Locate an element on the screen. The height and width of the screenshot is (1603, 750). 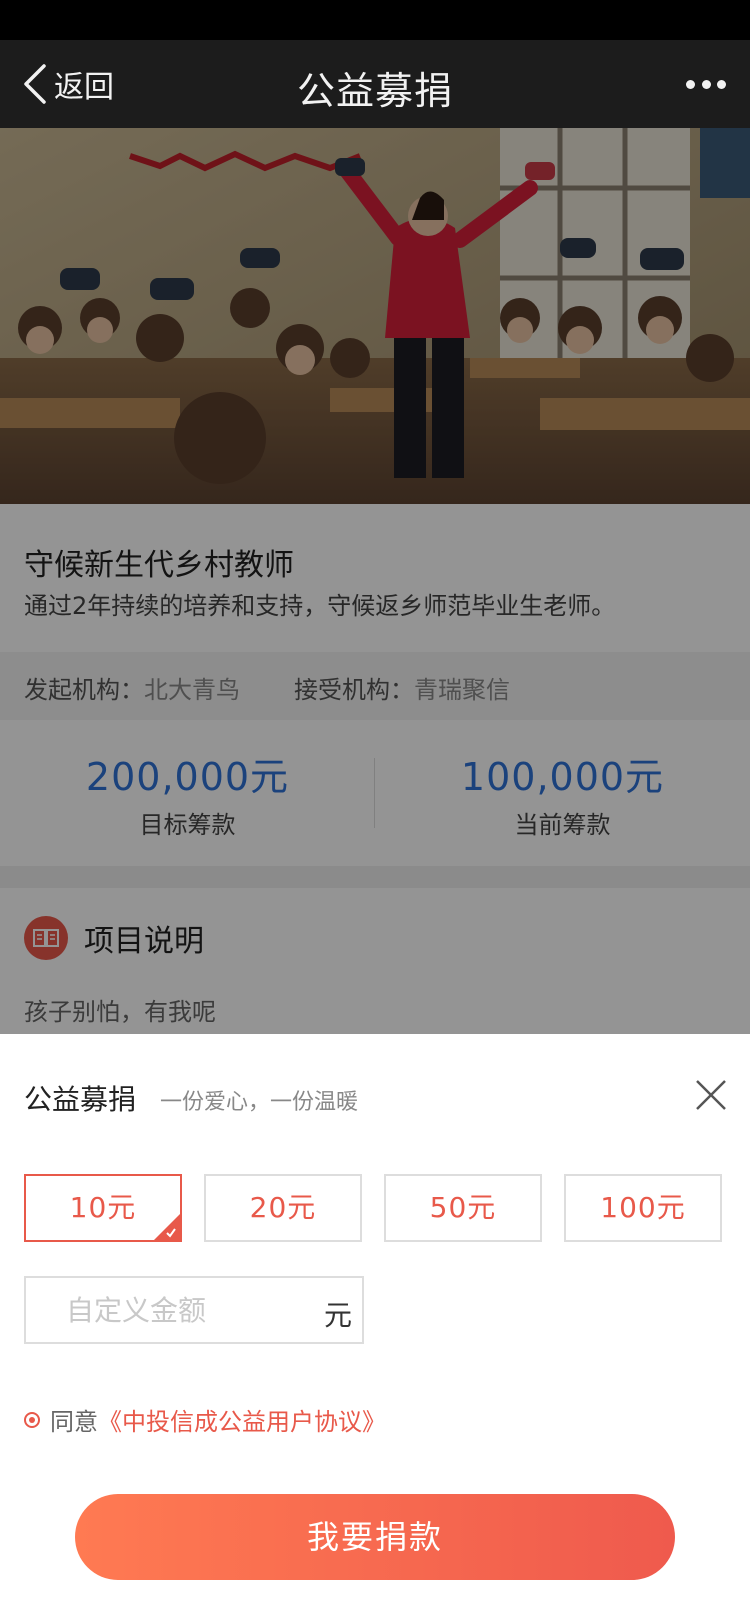
status-bar is located at coordinates (375, 20).